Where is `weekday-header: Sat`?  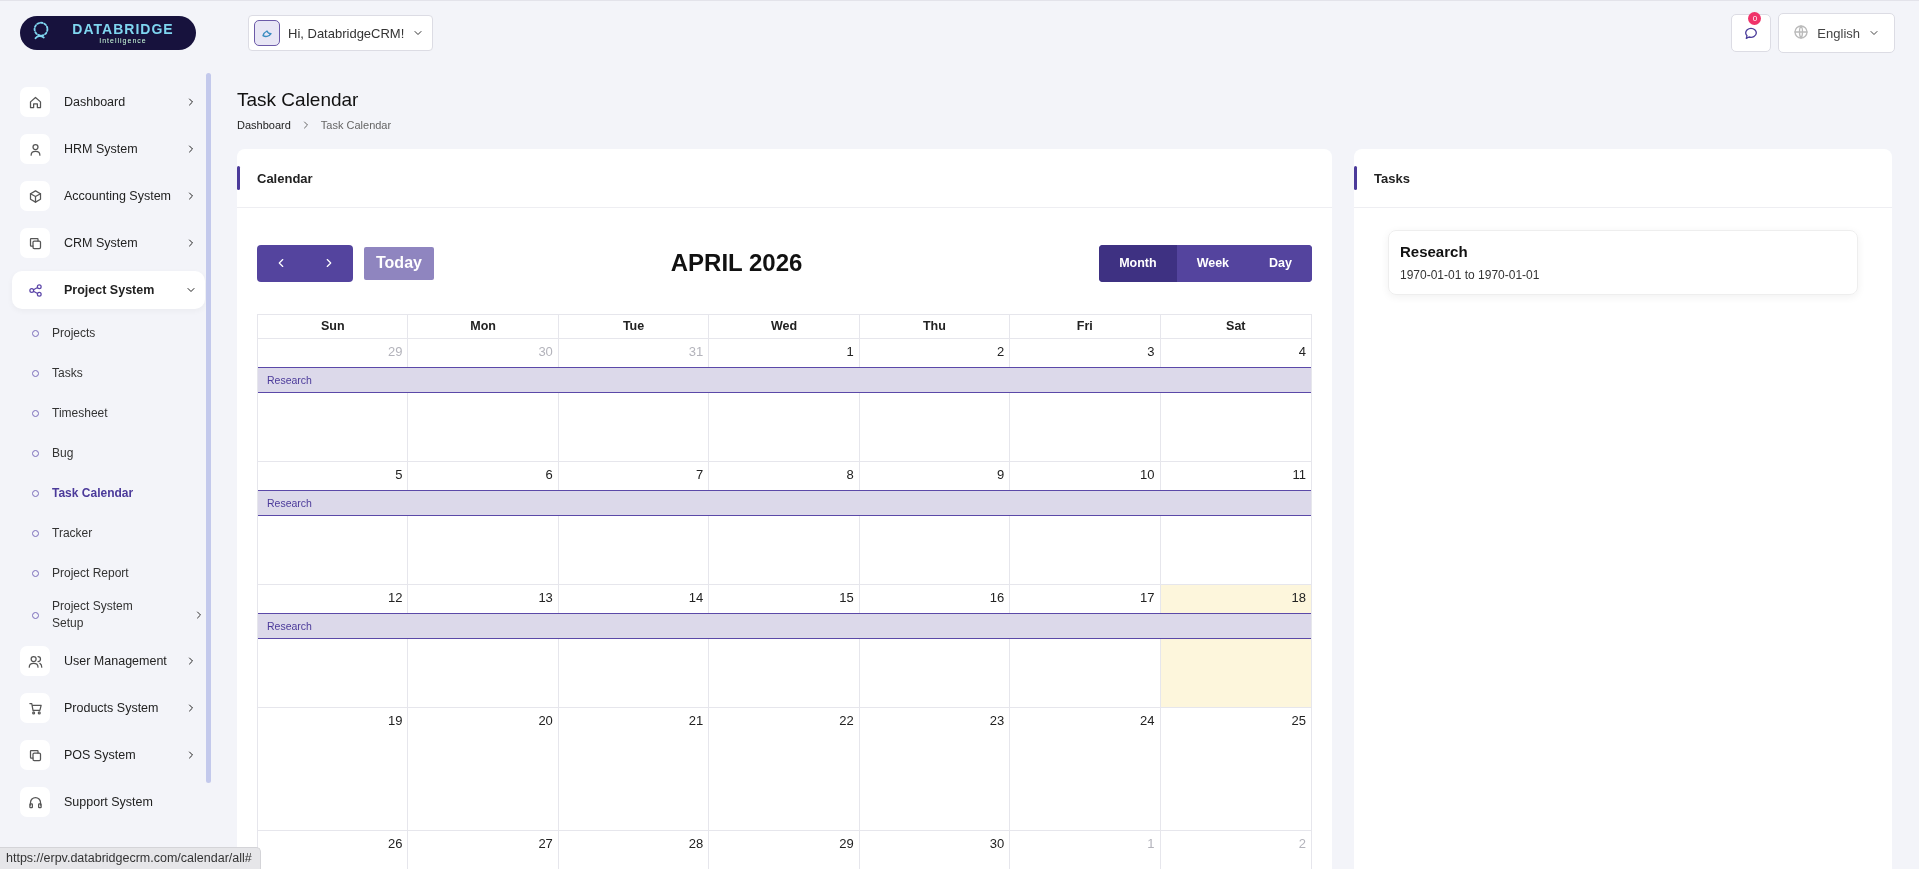 weekday-header: Sat is located at coordinates (1236, 326).